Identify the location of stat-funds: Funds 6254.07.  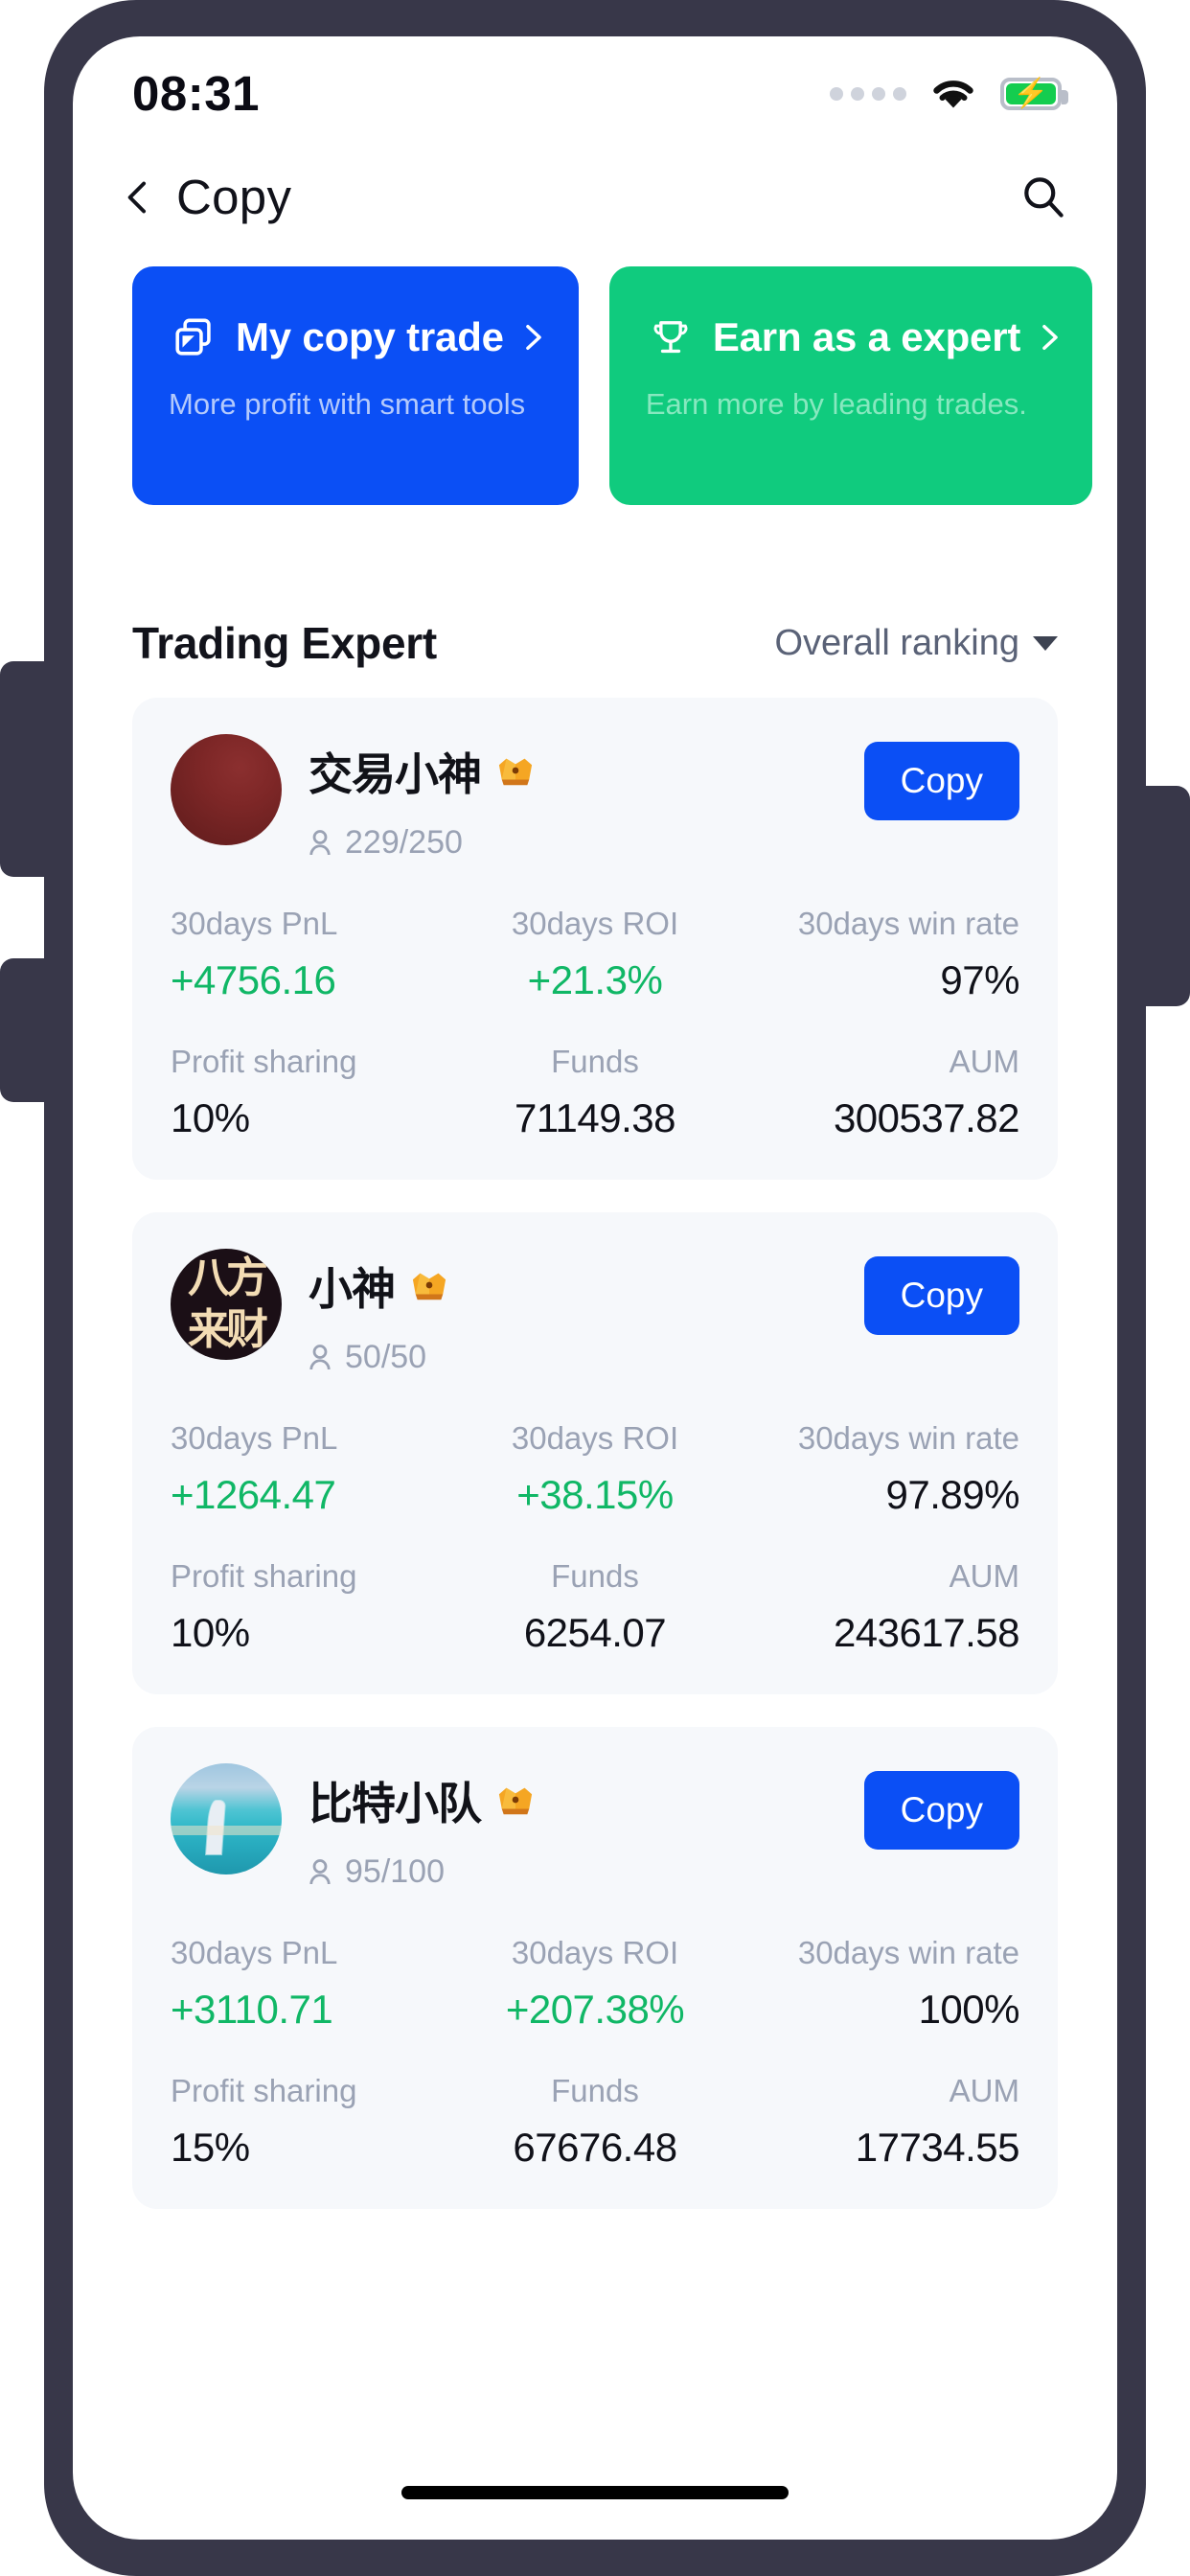
(594, 1607).